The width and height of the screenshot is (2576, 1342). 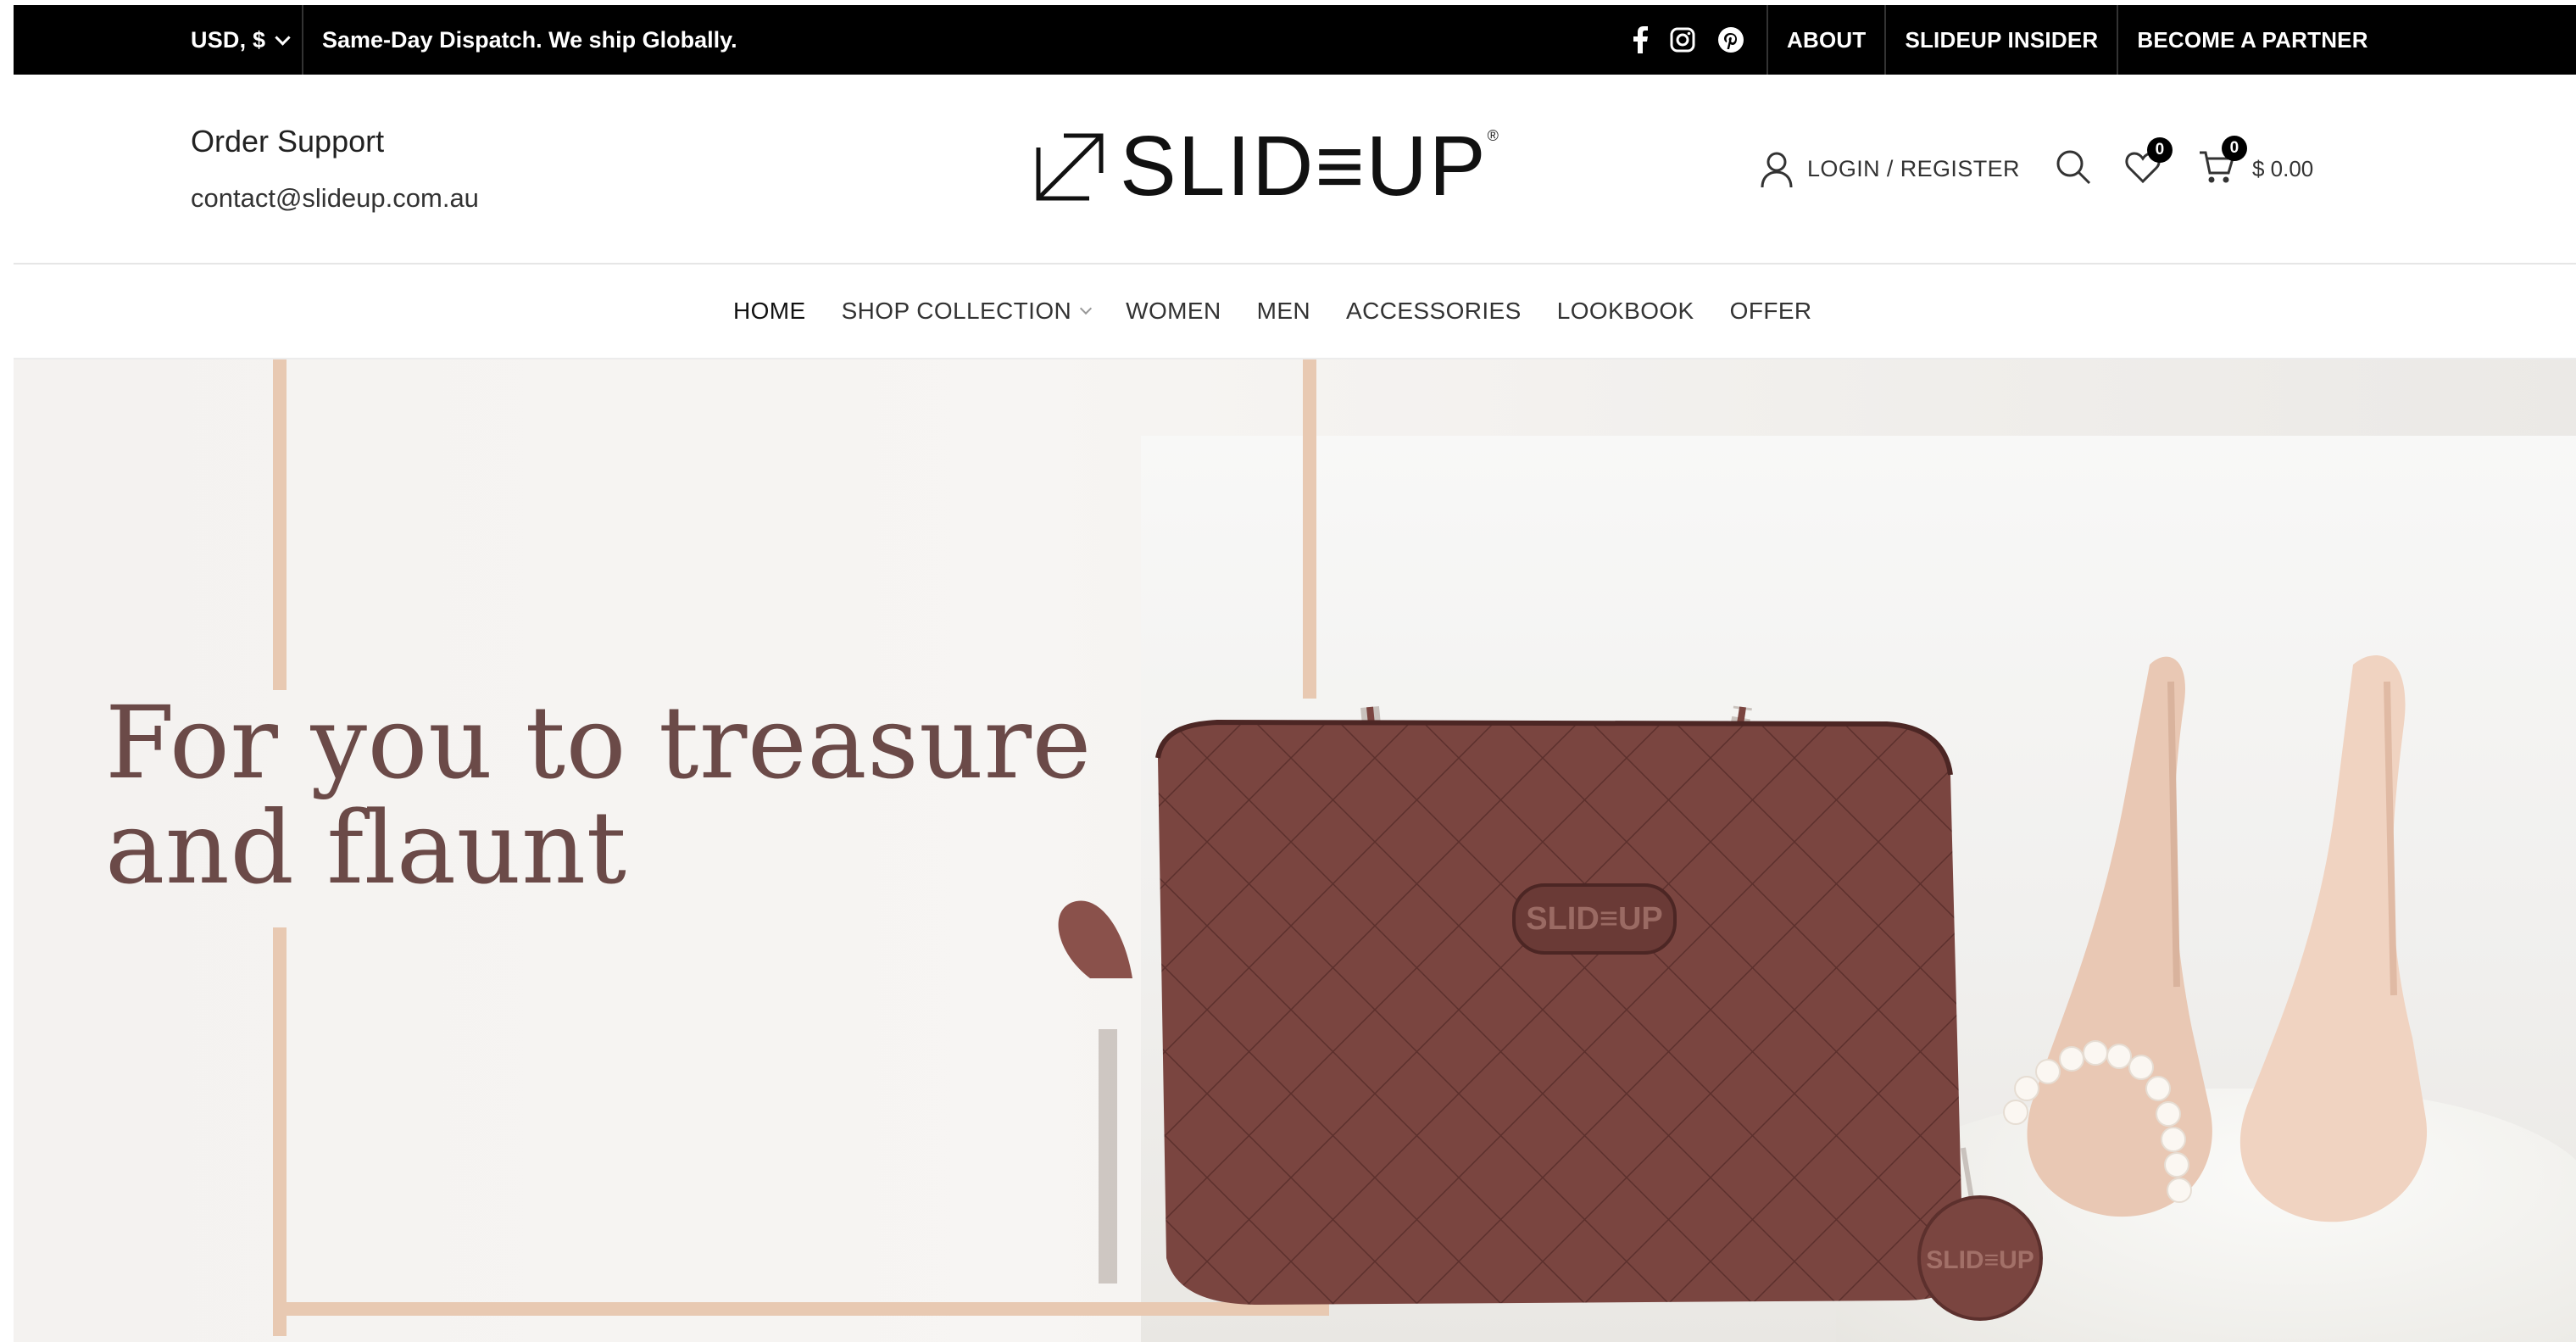 I want to click on logo-text: SLID≡UP, so click(x=1304, y=166).